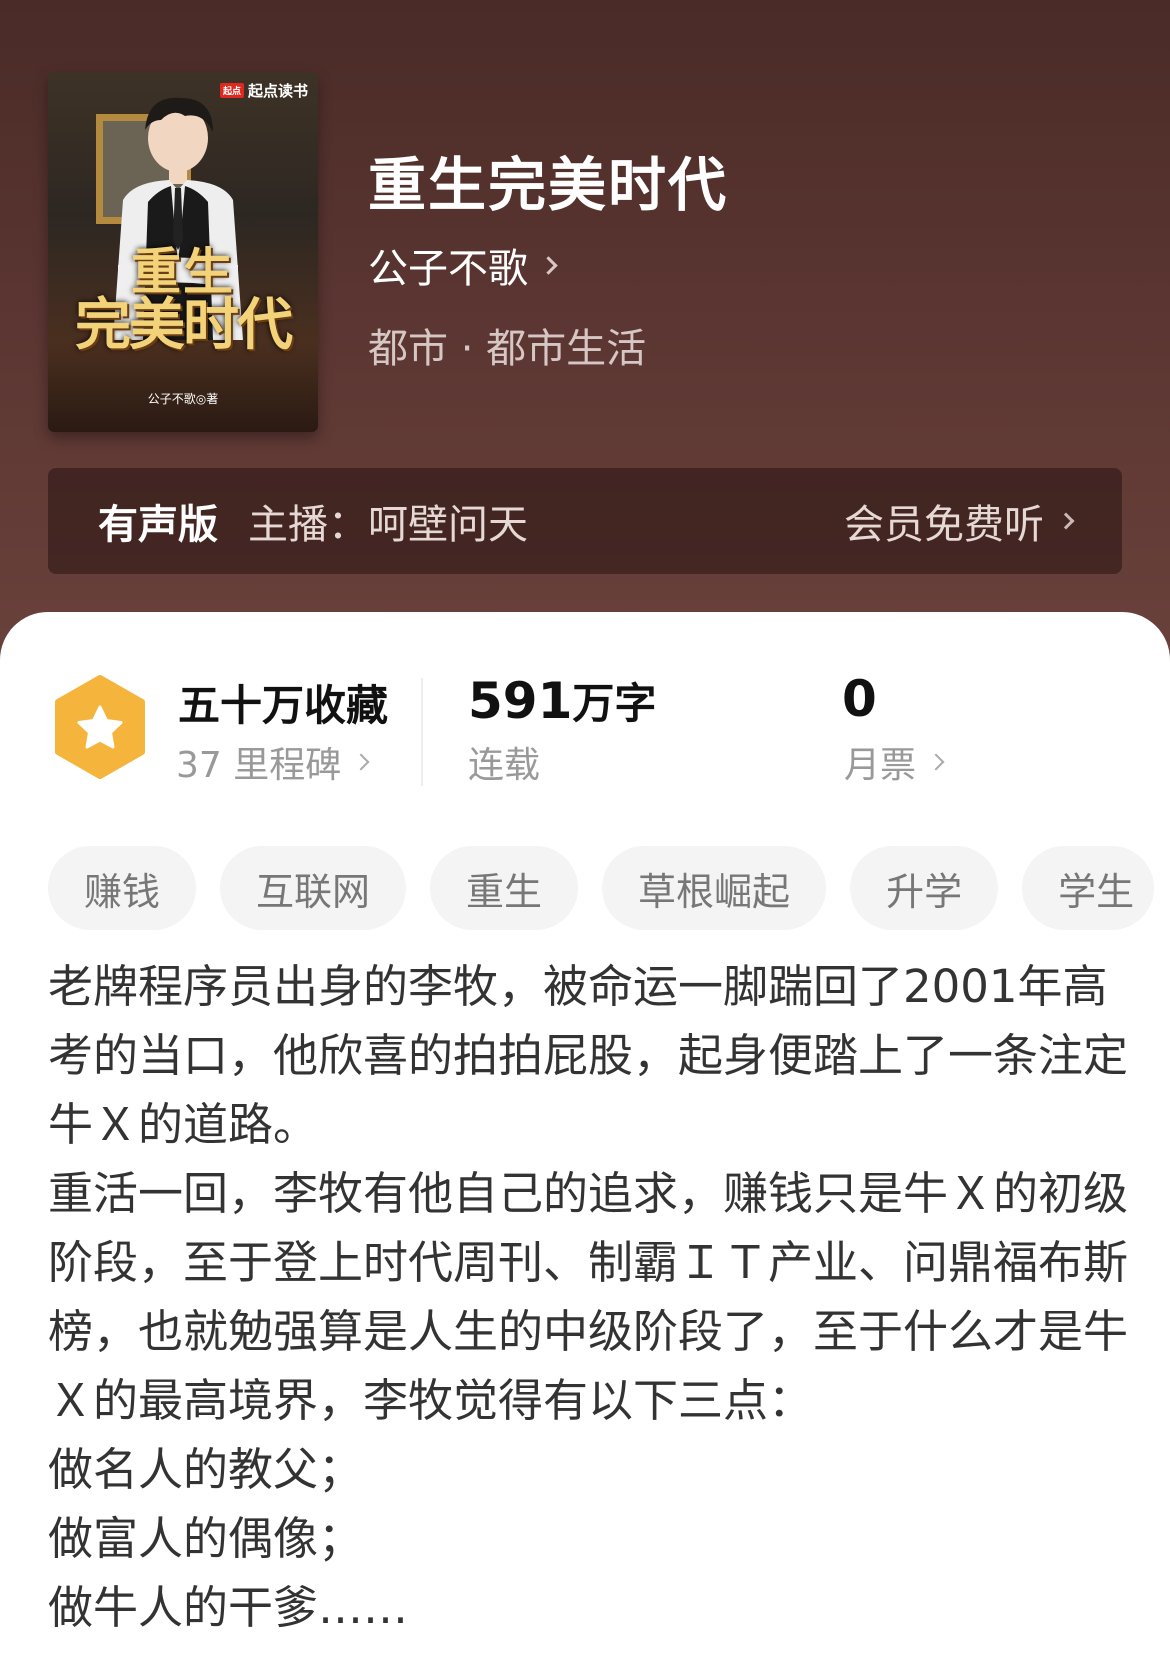  What do you see at coordinates (859, 699) in the screenshot?
I see `monthly-ticket-count: 0` at bounding box center [859, 699].